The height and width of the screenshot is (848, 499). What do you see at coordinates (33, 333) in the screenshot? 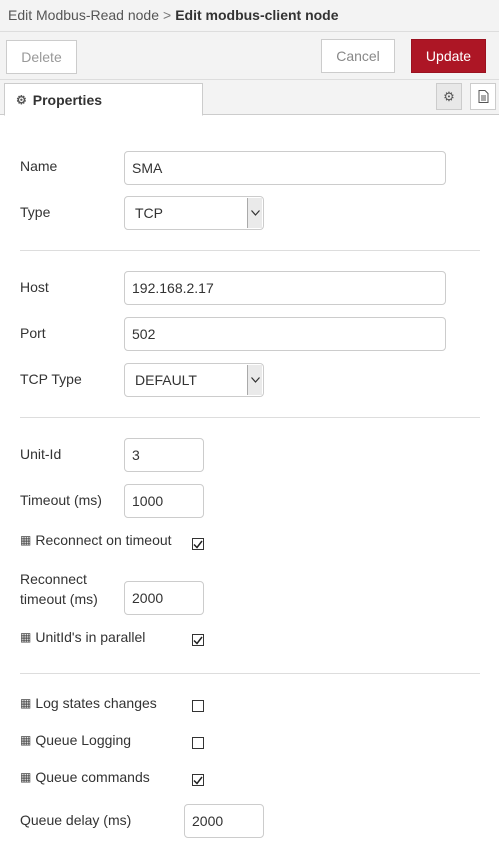
I see `port-label: Port` at bounding box center [33, 333].